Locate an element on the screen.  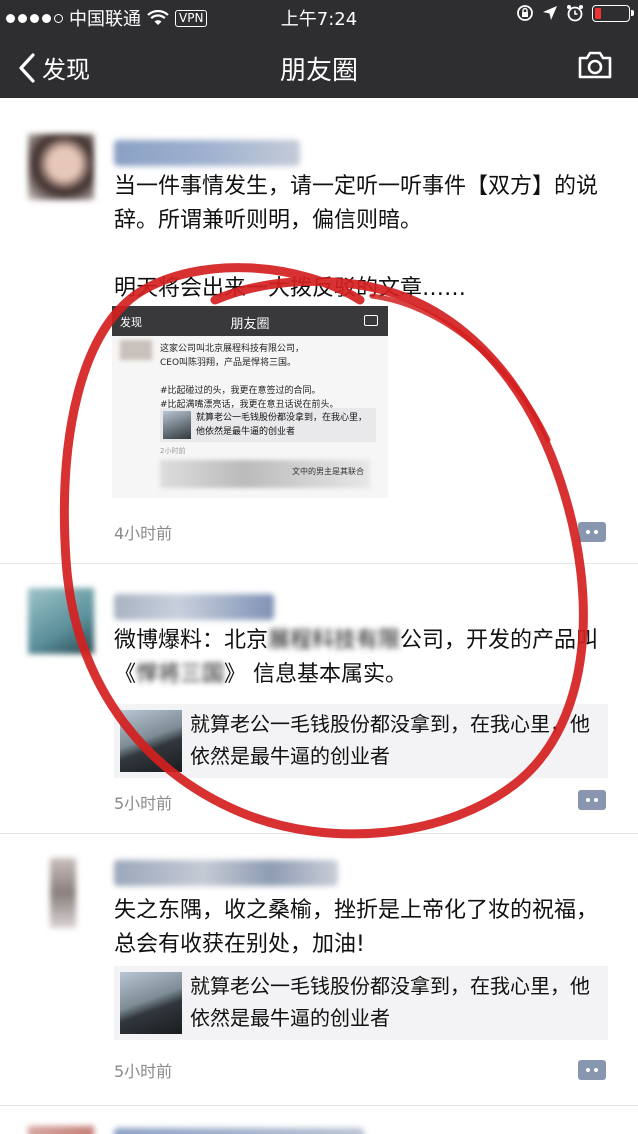
embed-nav-bar: 发现 朋友圈 is located at coordinates (250, 321).